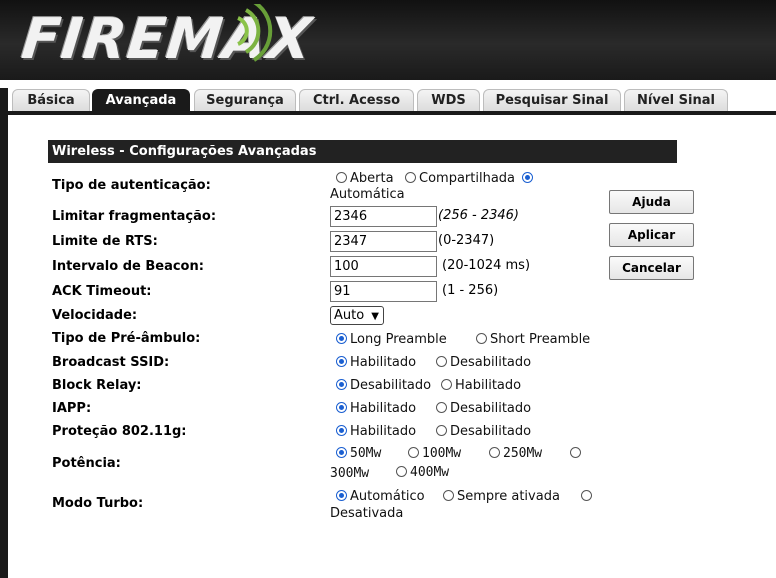 This screenshot has height=578, width=776. I want to click on turbo-label: Modo Turbo:, so click(98, 503).